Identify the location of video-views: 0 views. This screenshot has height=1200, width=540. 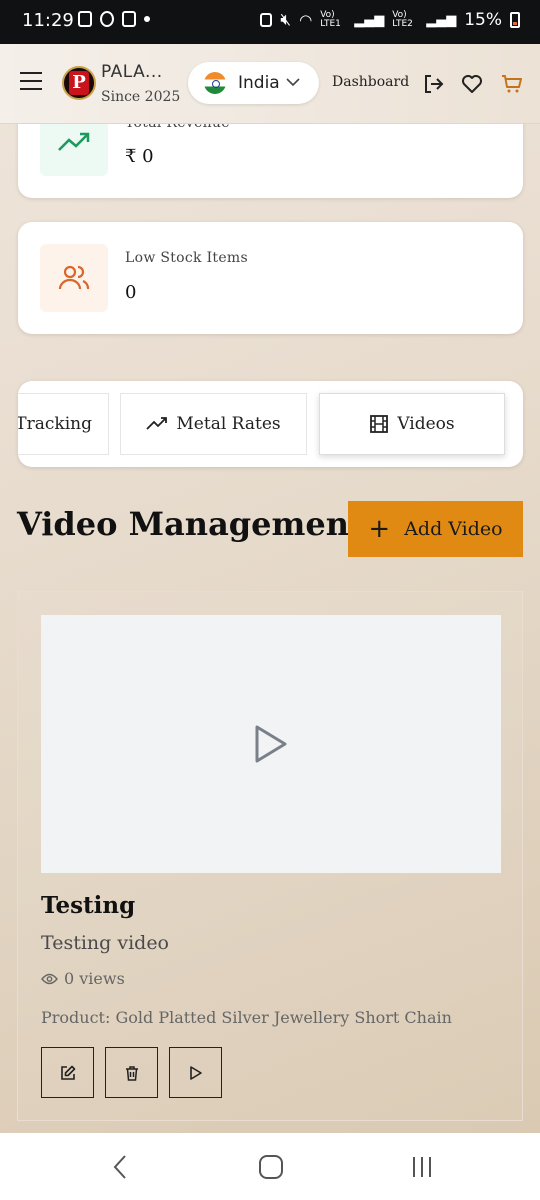
(83, 978).